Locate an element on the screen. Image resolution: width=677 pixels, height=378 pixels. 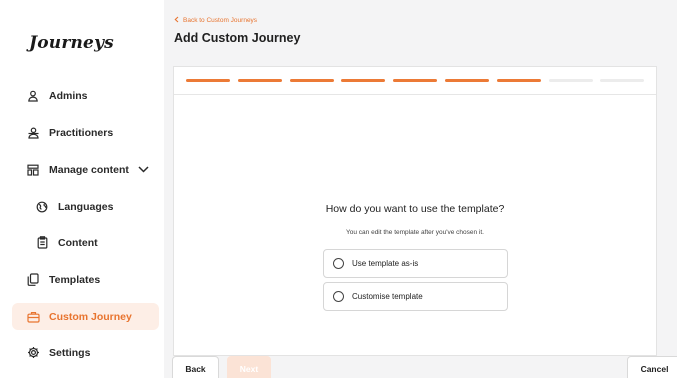
sidebar-item-label: Languages is located at coordinates (86, 206).